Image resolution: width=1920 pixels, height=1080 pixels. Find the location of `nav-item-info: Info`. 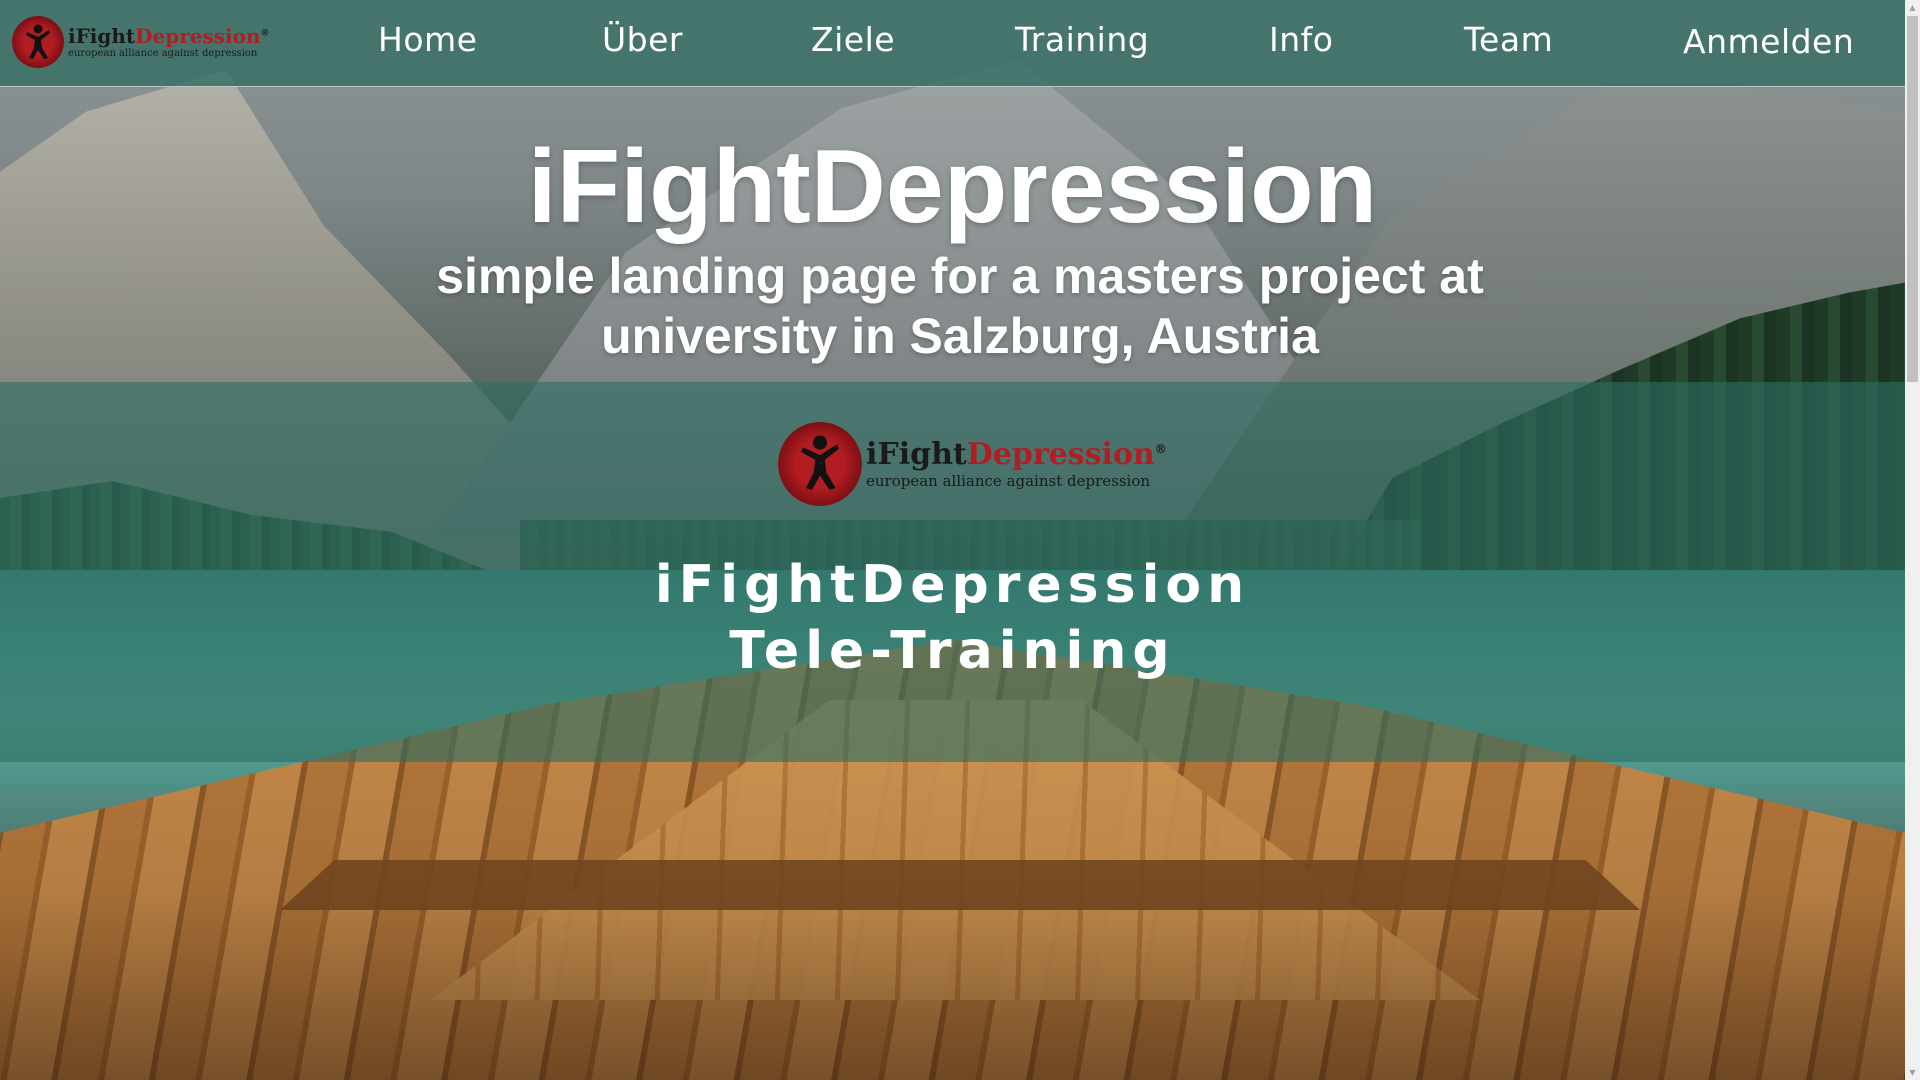

nav-item-info: Info is located at coordinates (1301, 39).